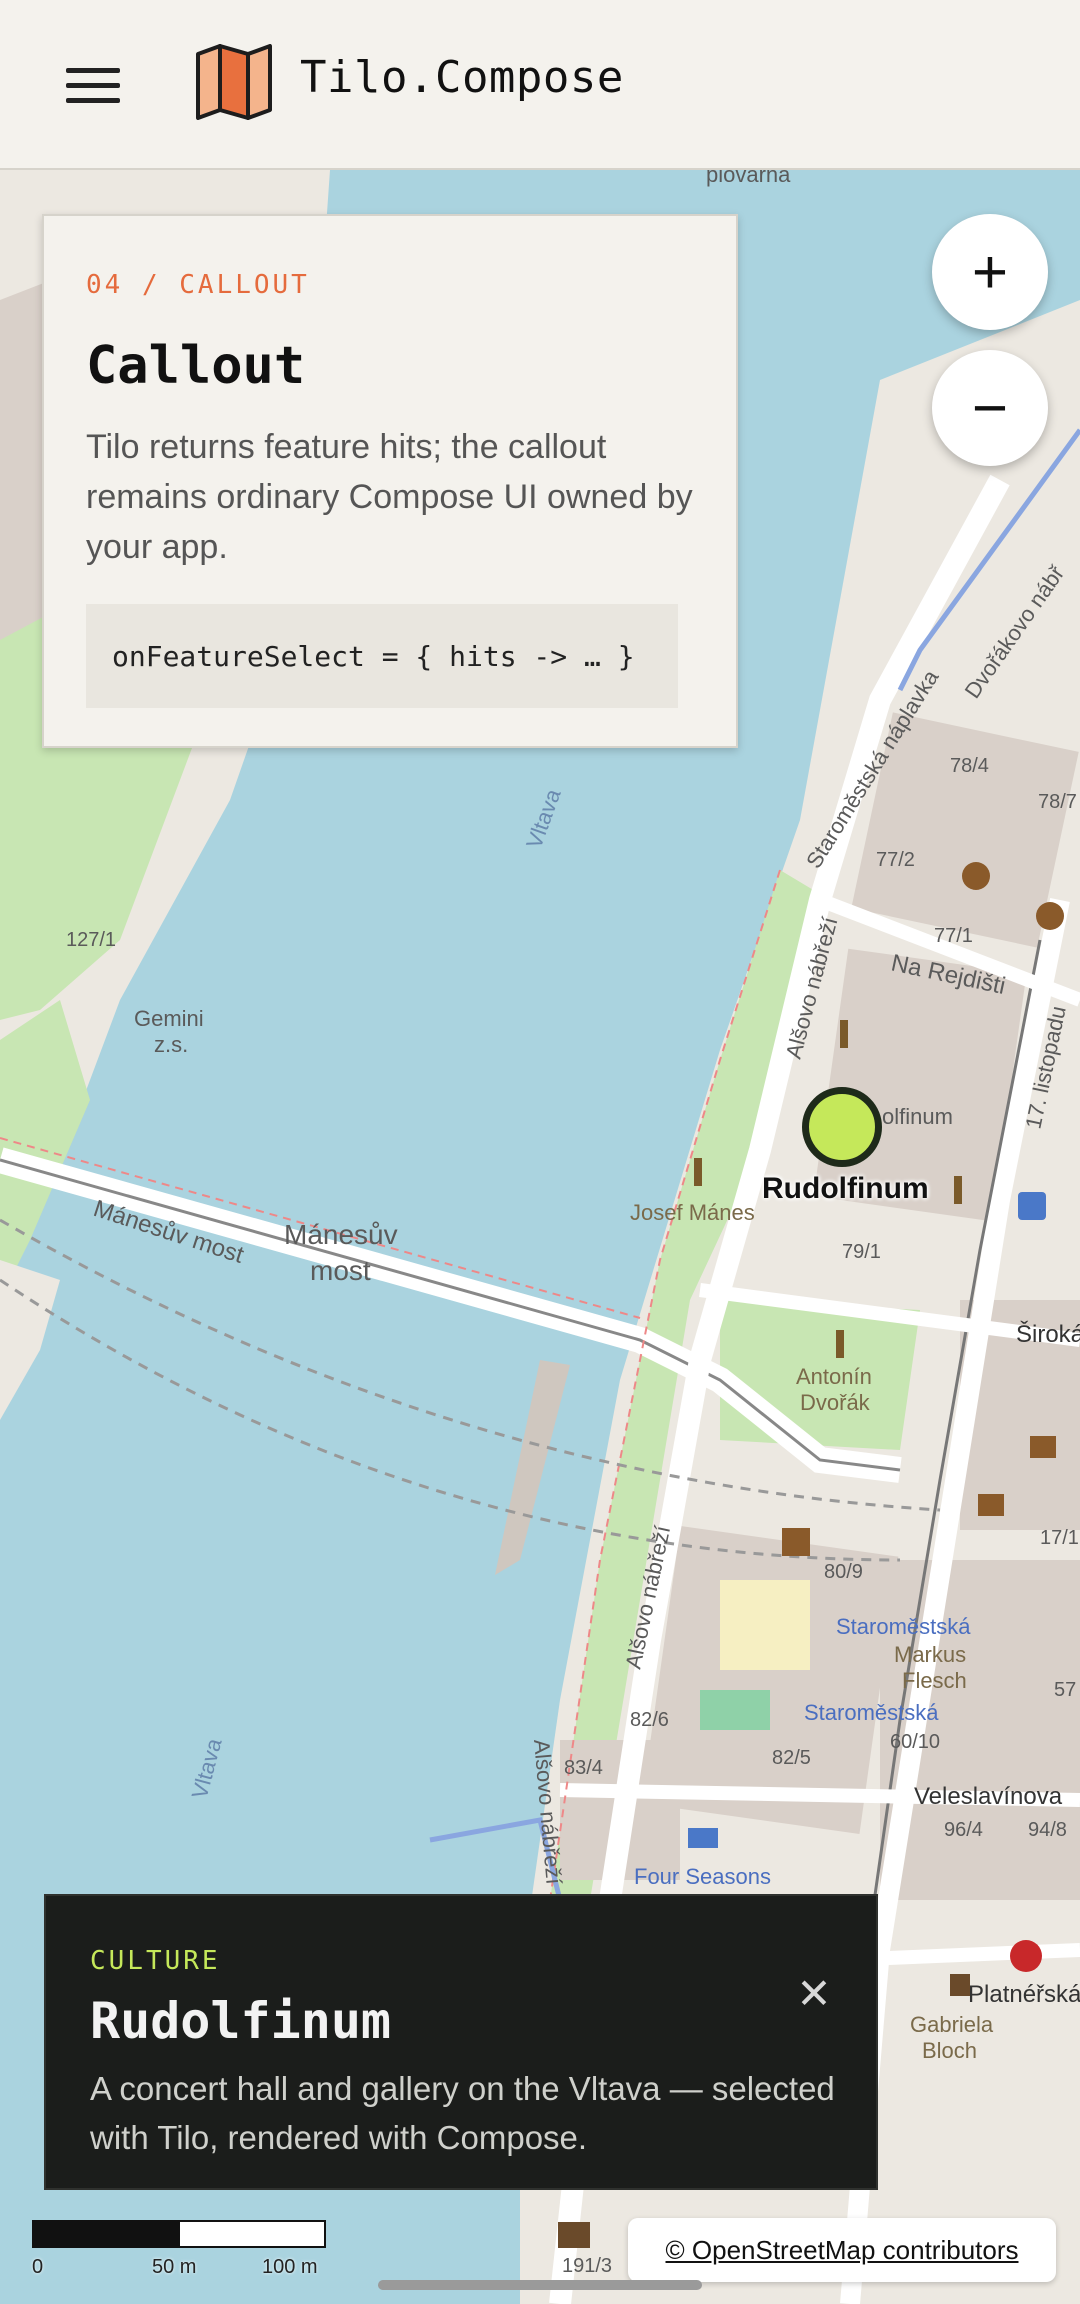  Describe the element at coordinates (382, 656) in the screenshot. I see `code-snippet: onFeatureSelect = { hits -> … }` at that location.